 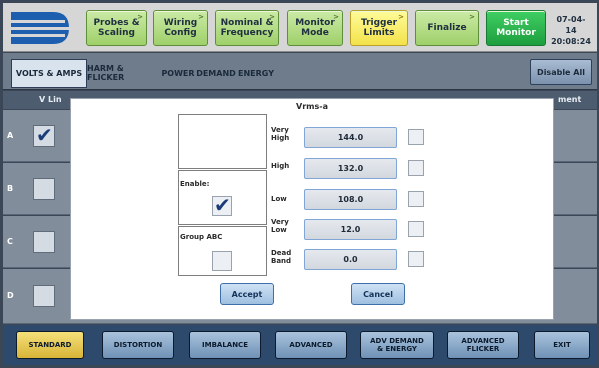 I want to click on row-label: B, so click(x=10, y=188).